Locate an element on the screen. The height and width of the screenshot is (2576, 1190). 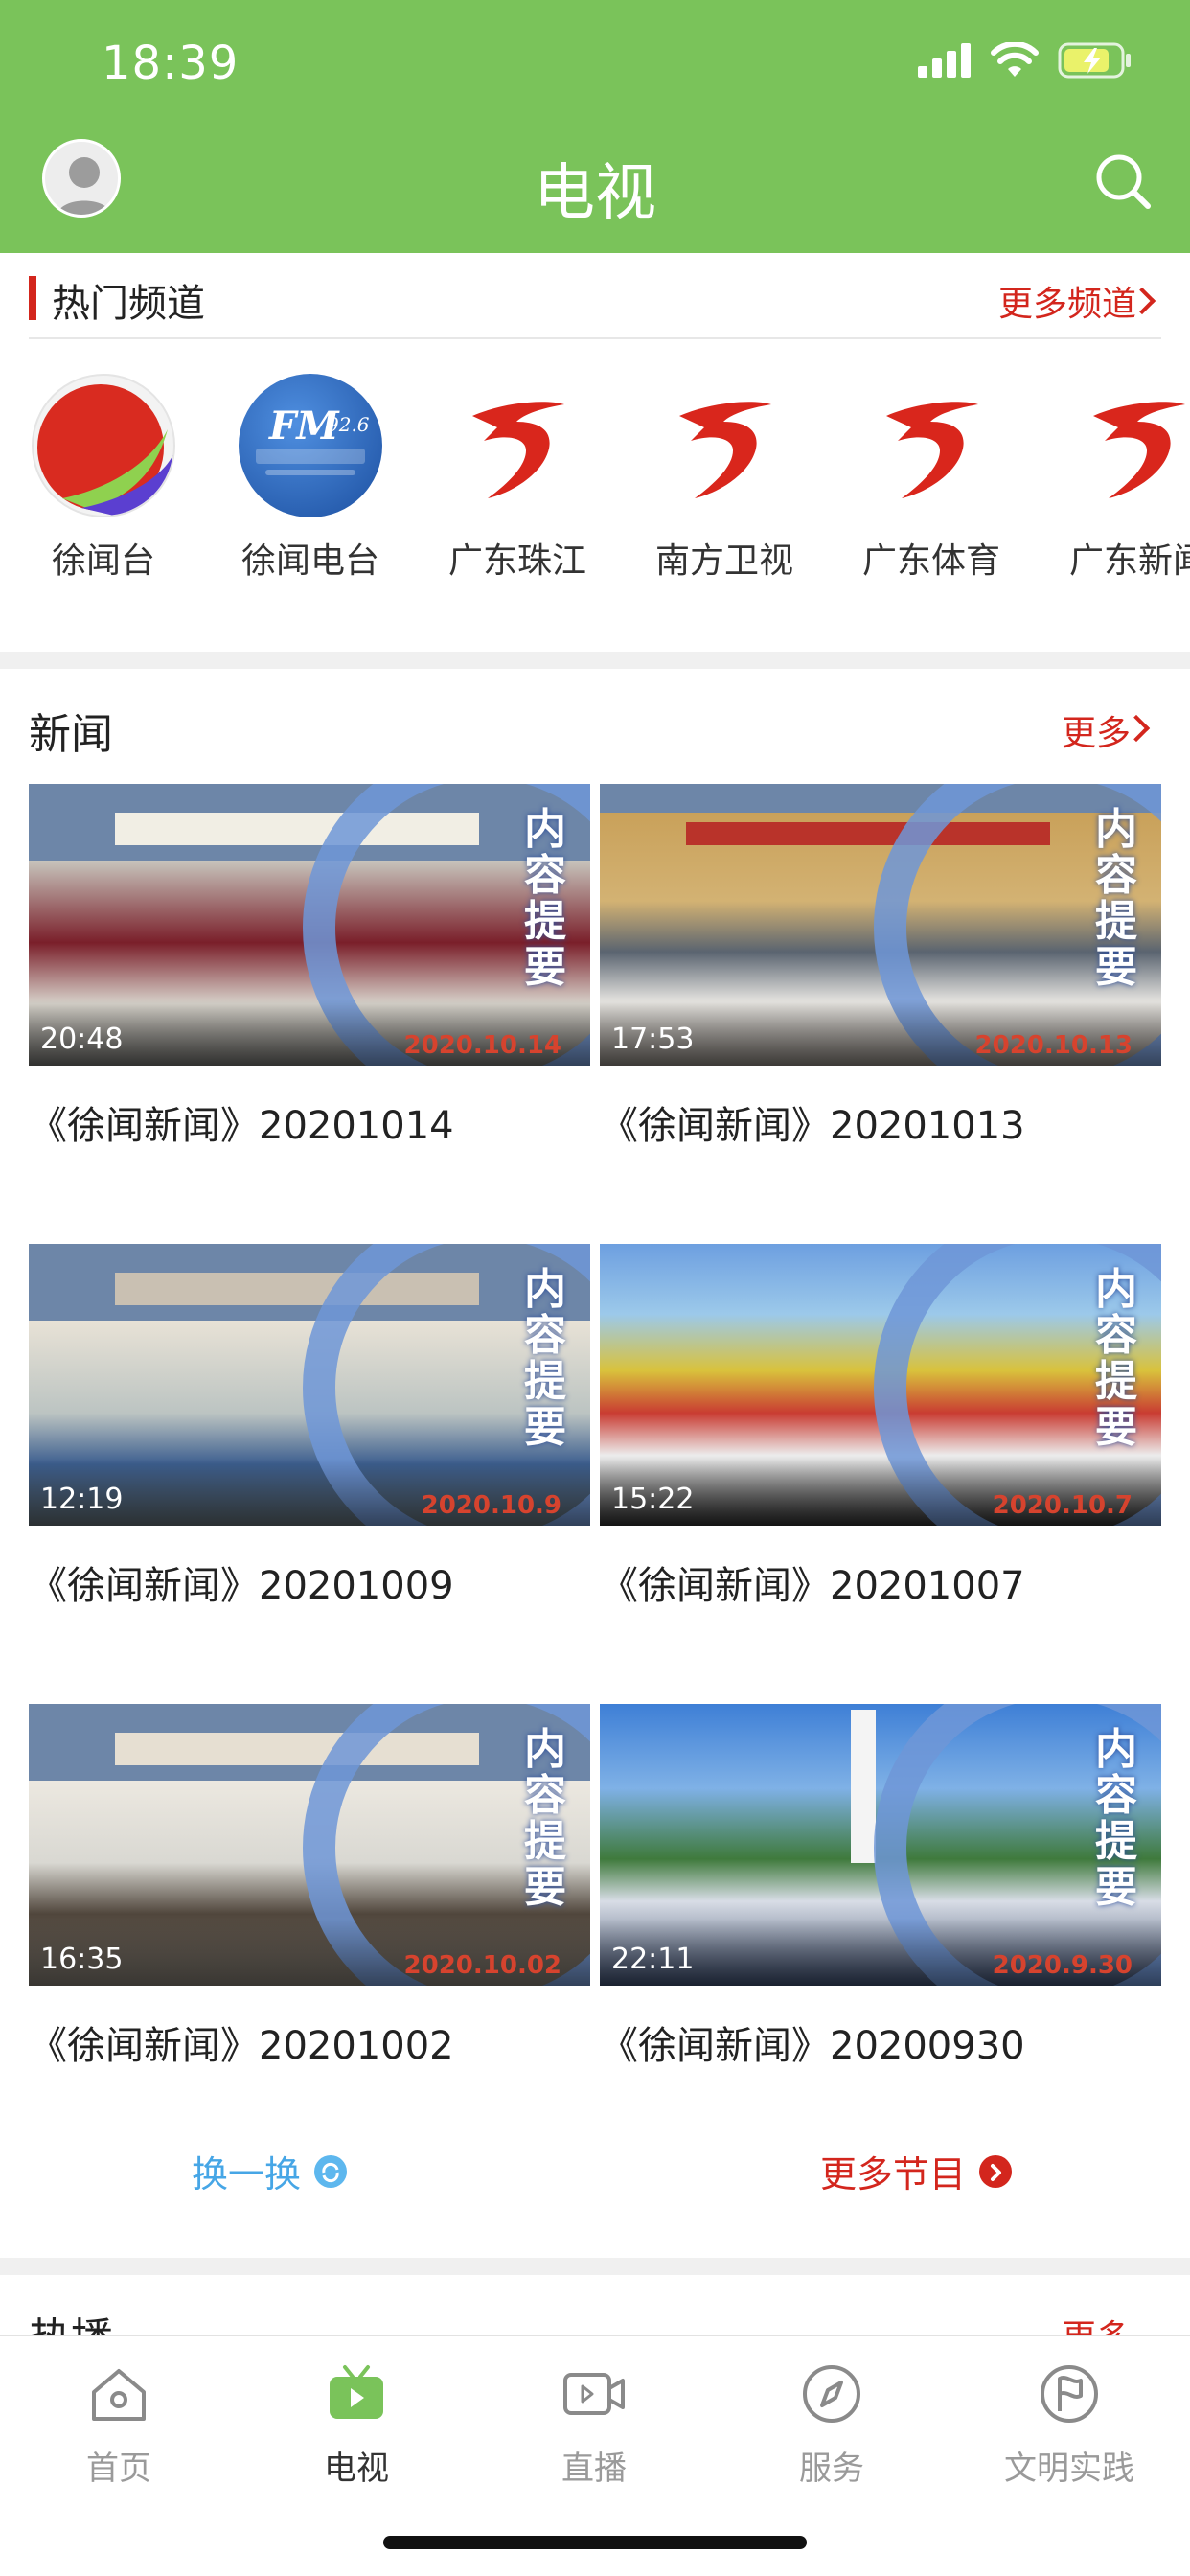
news-title: 新闻 is located at coordinates (71, 734).